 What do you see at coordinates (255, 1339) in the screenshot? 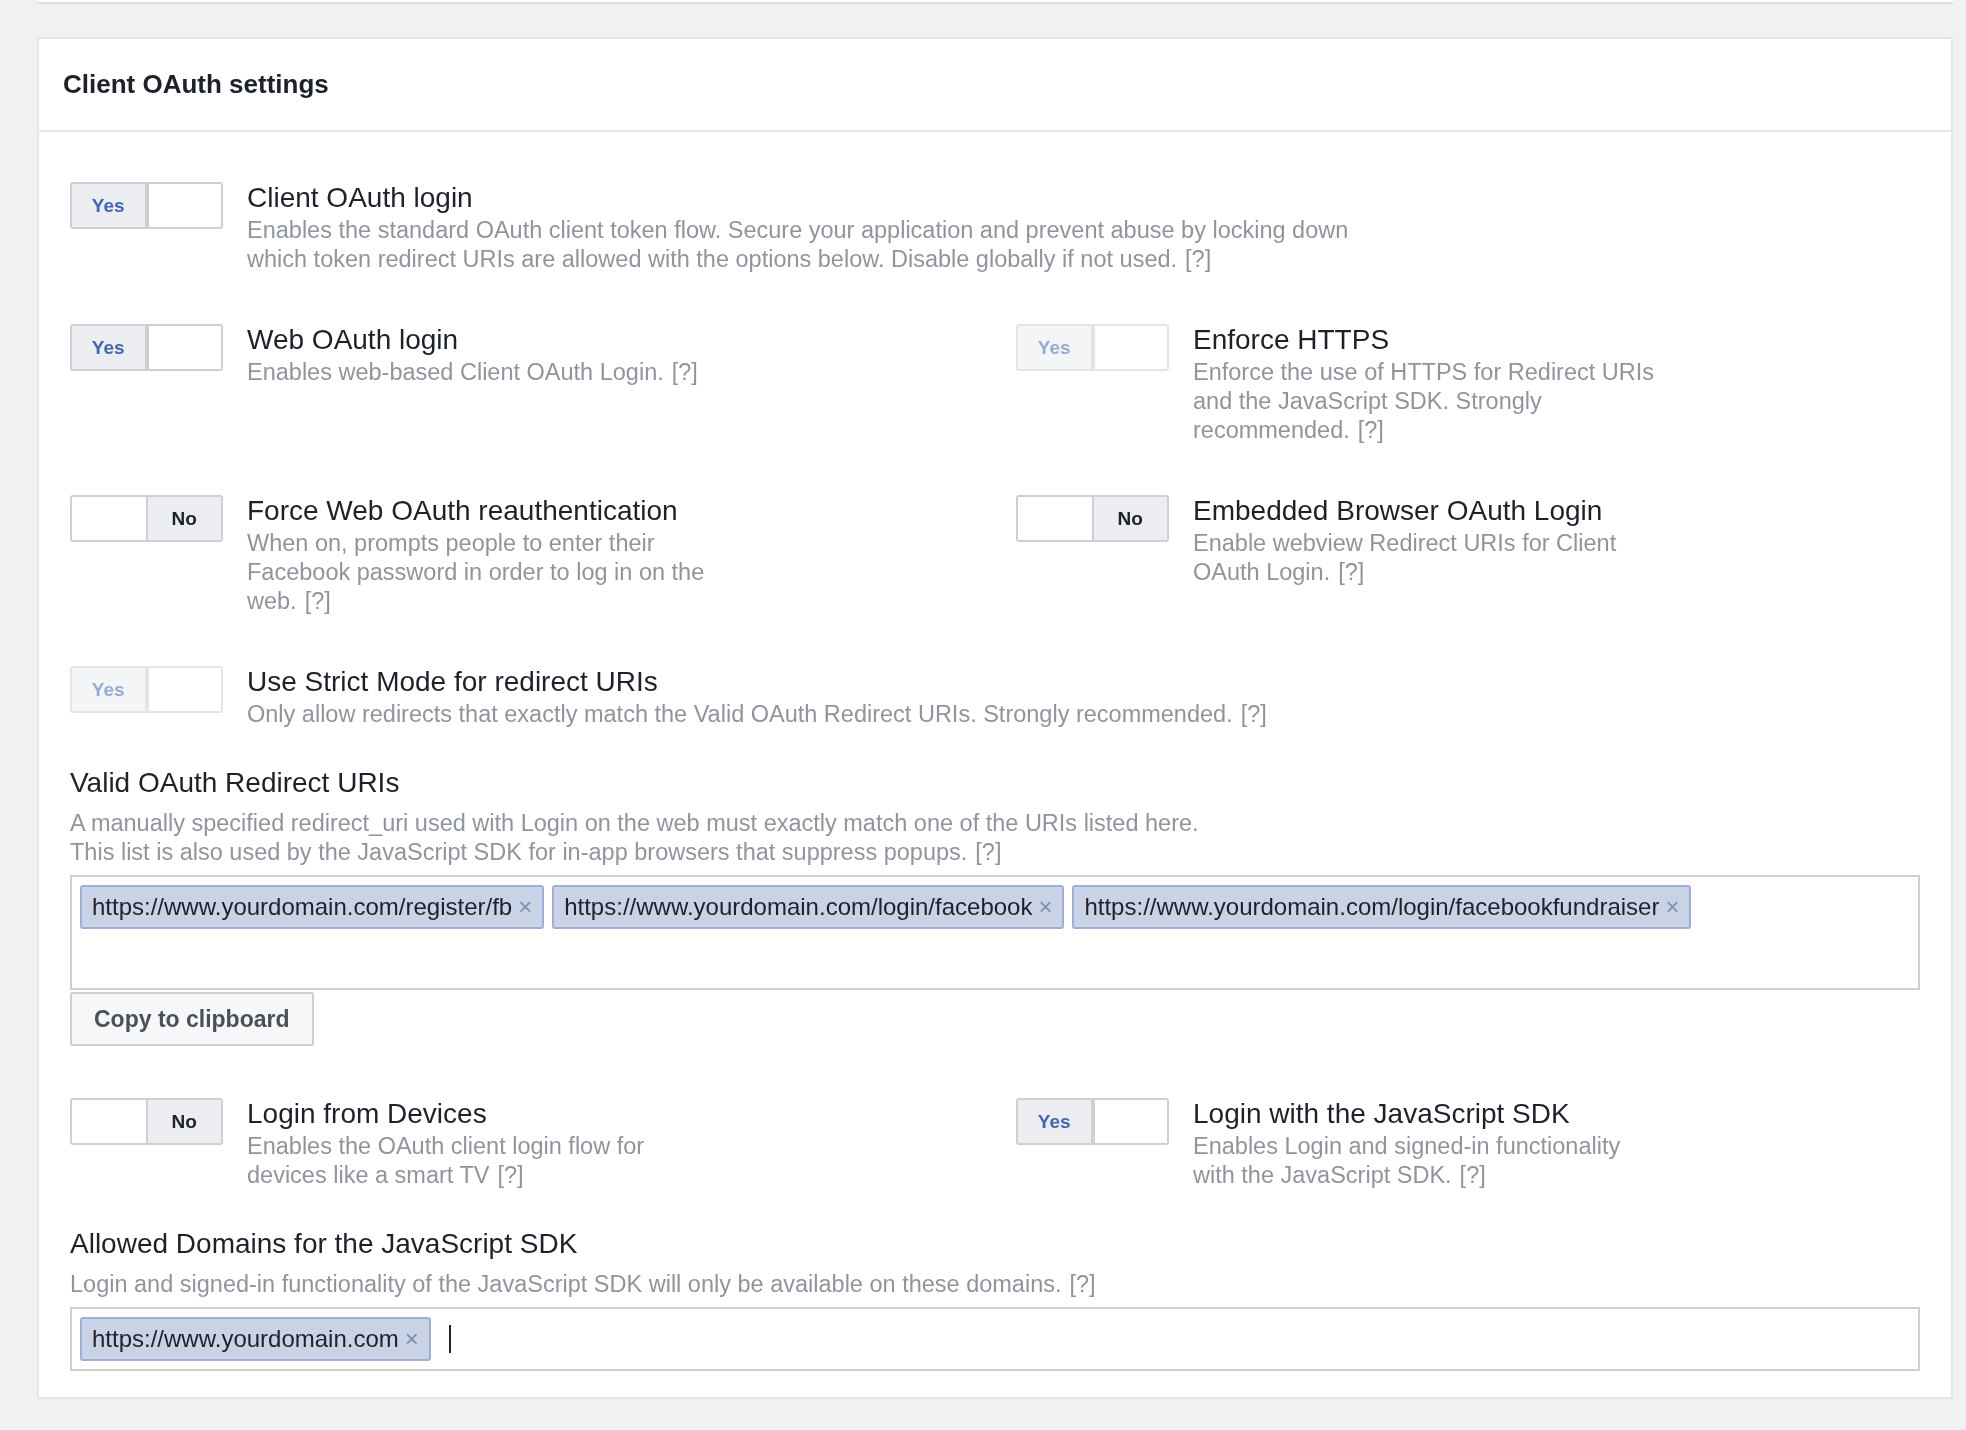
I see `url-tag: https://www.yourdomain.com ×` at bounding box center [255, 1339].